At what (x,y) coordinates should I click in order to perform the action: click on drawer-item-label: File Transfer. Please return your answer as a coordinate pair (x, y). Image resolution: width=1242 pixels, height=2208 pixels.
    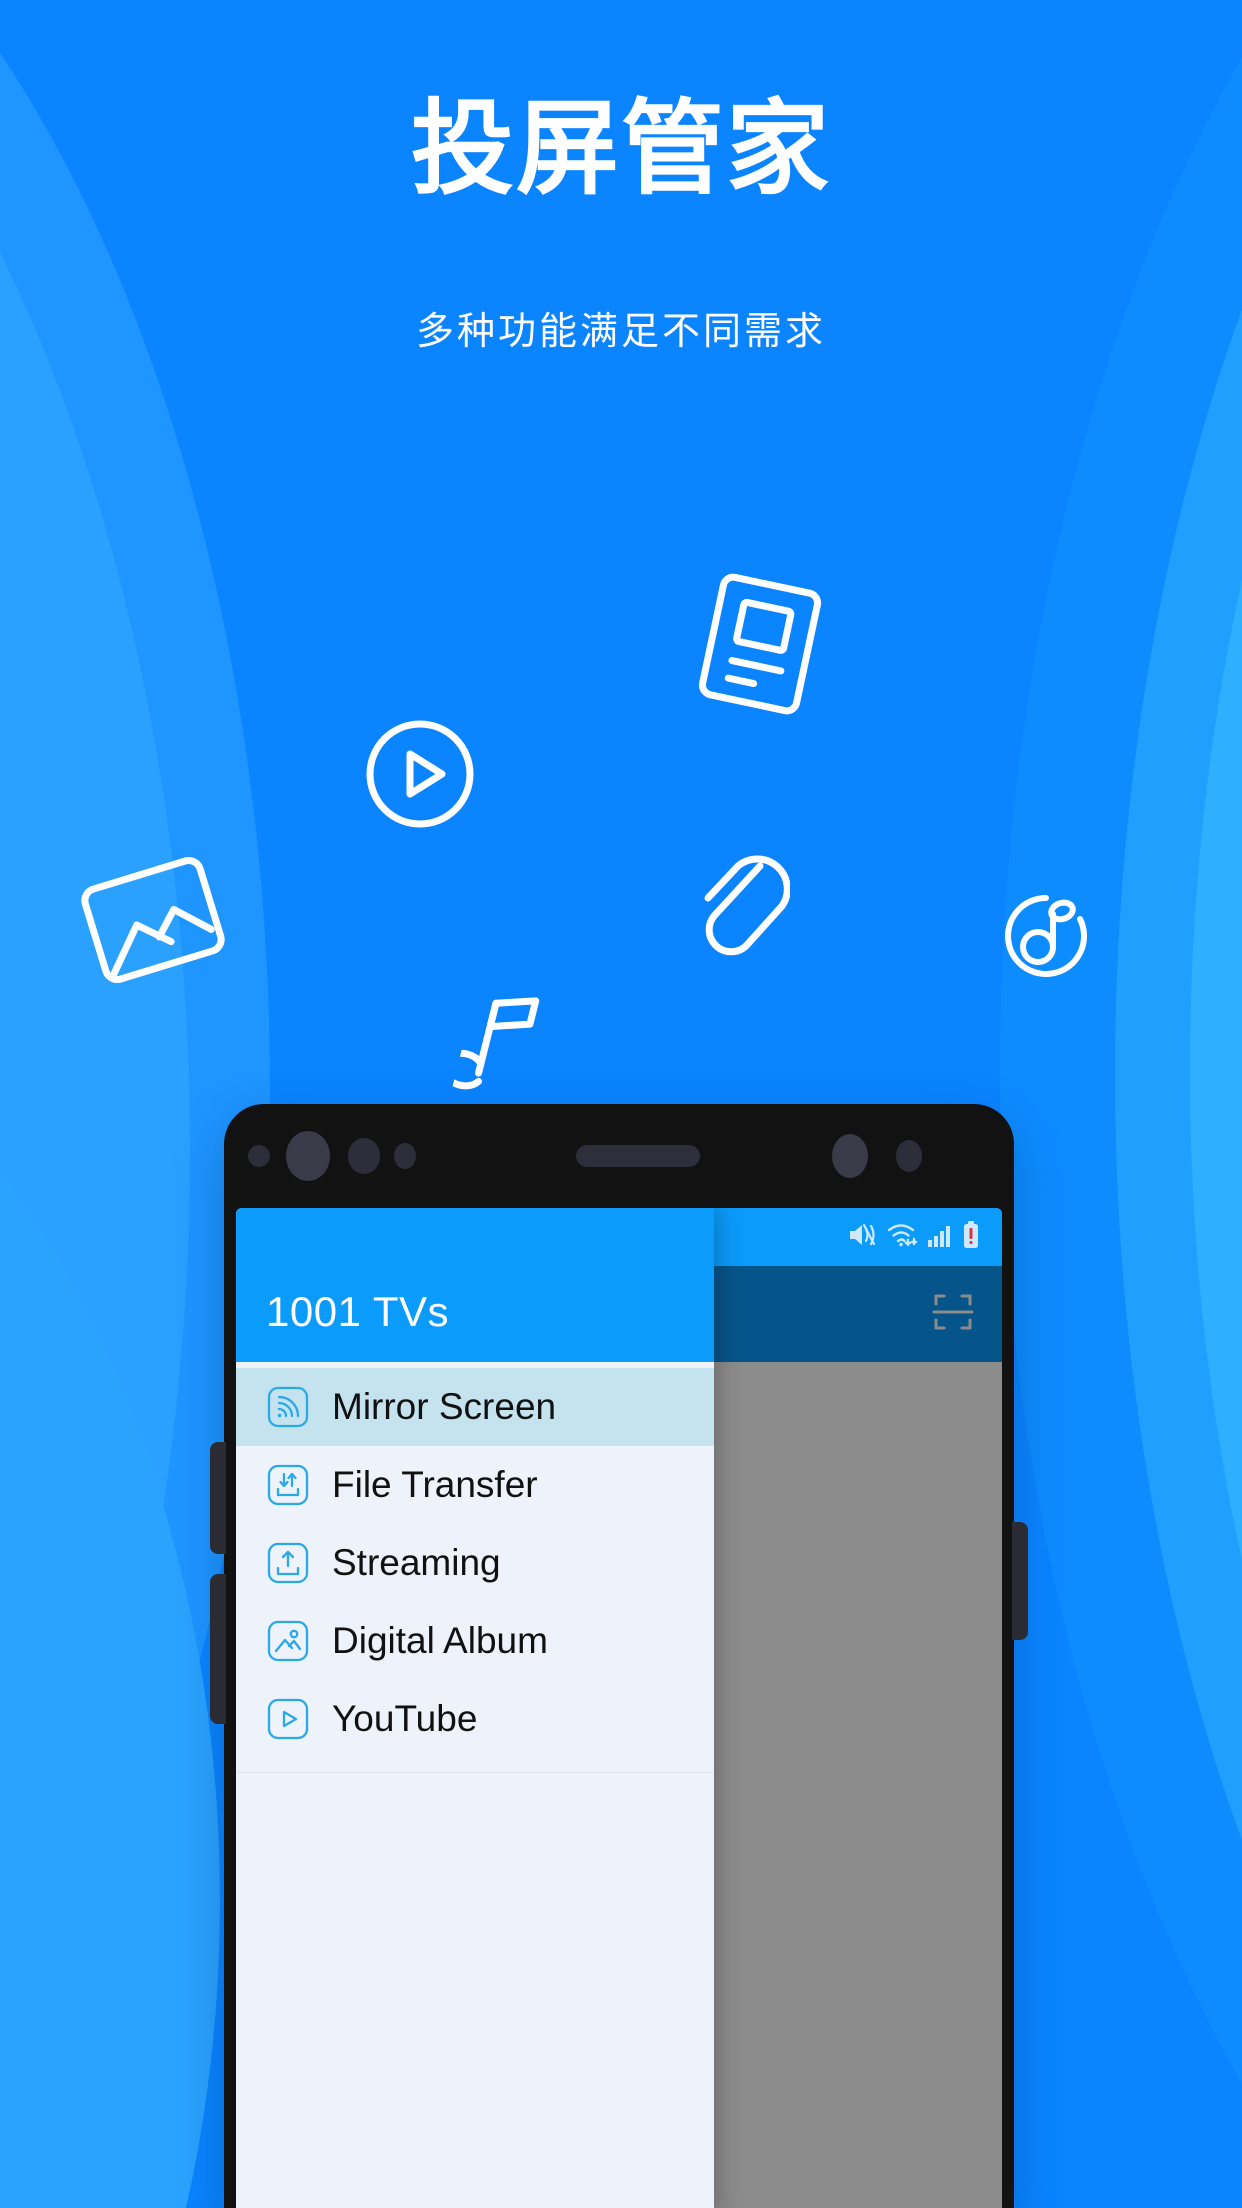
    Looking at the image, I should click on (435, 1484).